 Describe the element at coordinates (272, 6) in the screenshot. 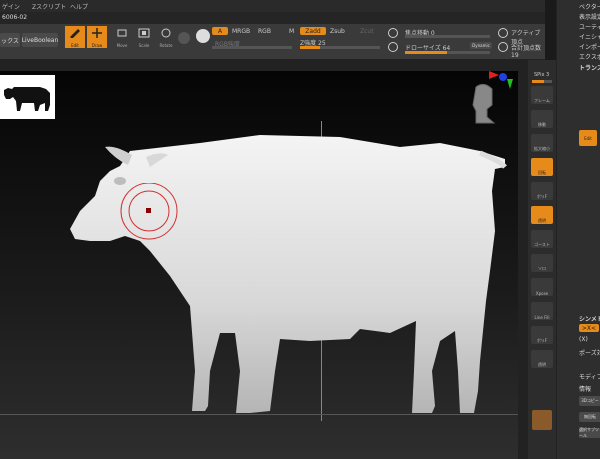

I see `menubar: ゲイン Zスクリプト ヘルプ` at that location.